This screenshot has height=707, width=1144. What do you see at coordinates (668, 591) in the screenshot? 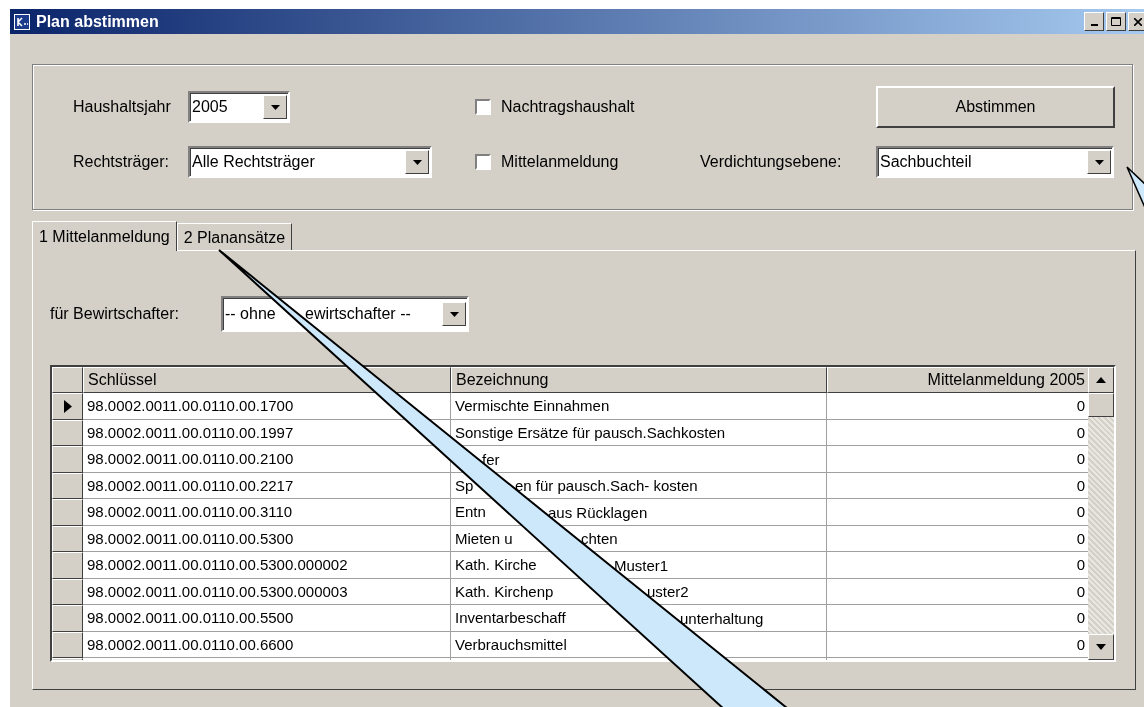
I see `text-fragment: uster2` at bounding box center [668, 591].